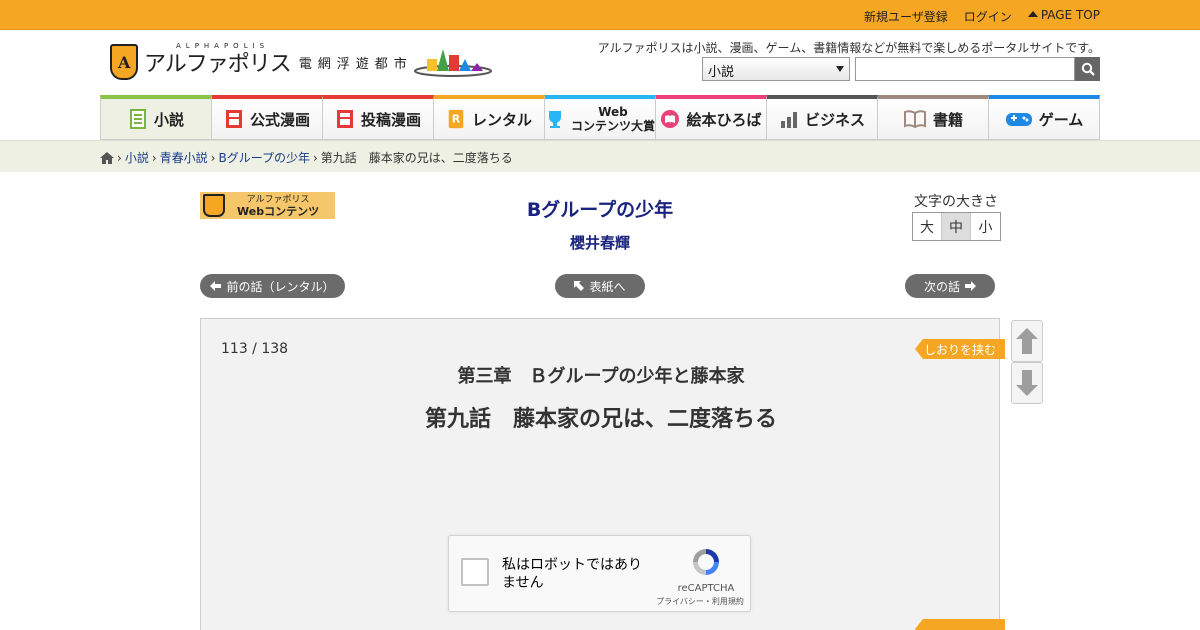 This screenshot has height=630, width=1200. I want to click on brand-text: ALPHAPOLIS アルファポリス, so click(218, 60).